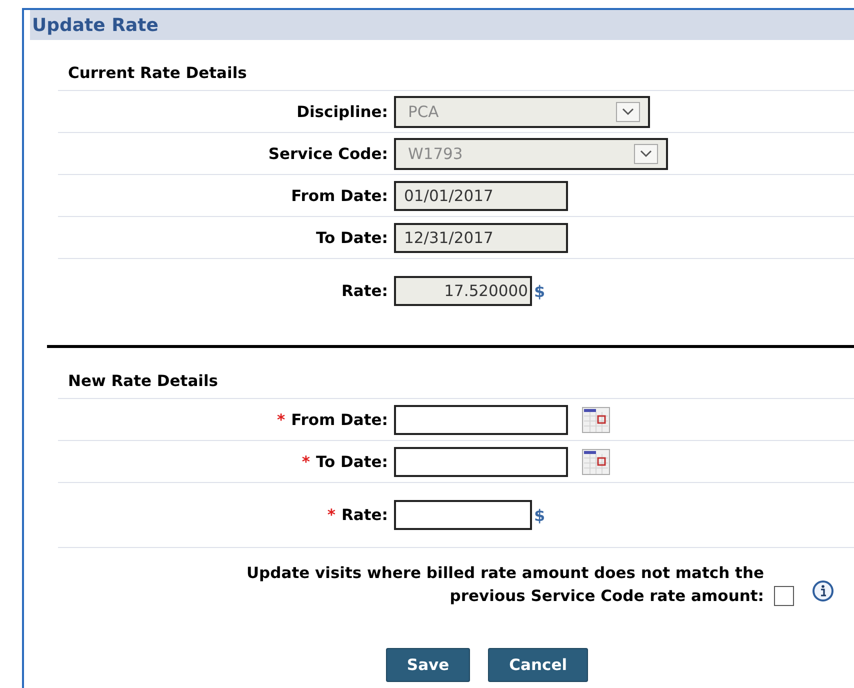 The height and width of the screenshot is (688, 854). What do you see at coordinates (823, 591) in the screenshot?
I see `info-icon` at bounding box center [823, 591].